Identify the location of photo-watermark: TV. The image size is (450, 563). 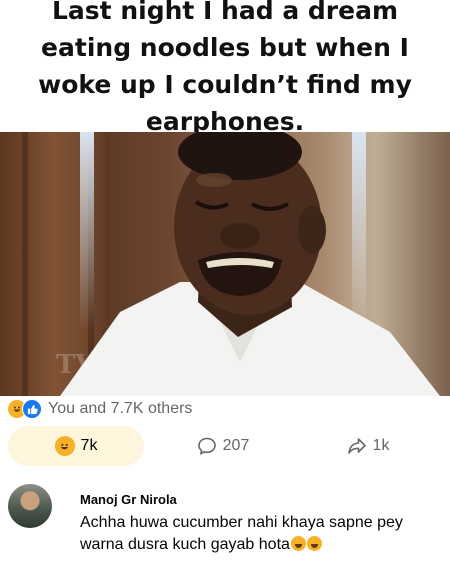
(76, 365).